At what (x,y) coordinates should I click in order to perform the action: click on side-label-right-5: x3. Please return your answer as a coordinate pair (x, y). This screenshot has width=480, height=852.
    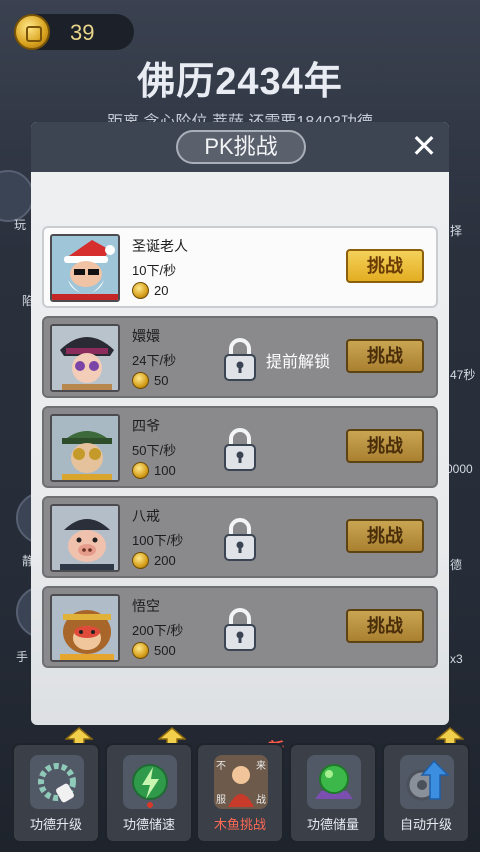
    Looking at the image, I should click on (456, 659).